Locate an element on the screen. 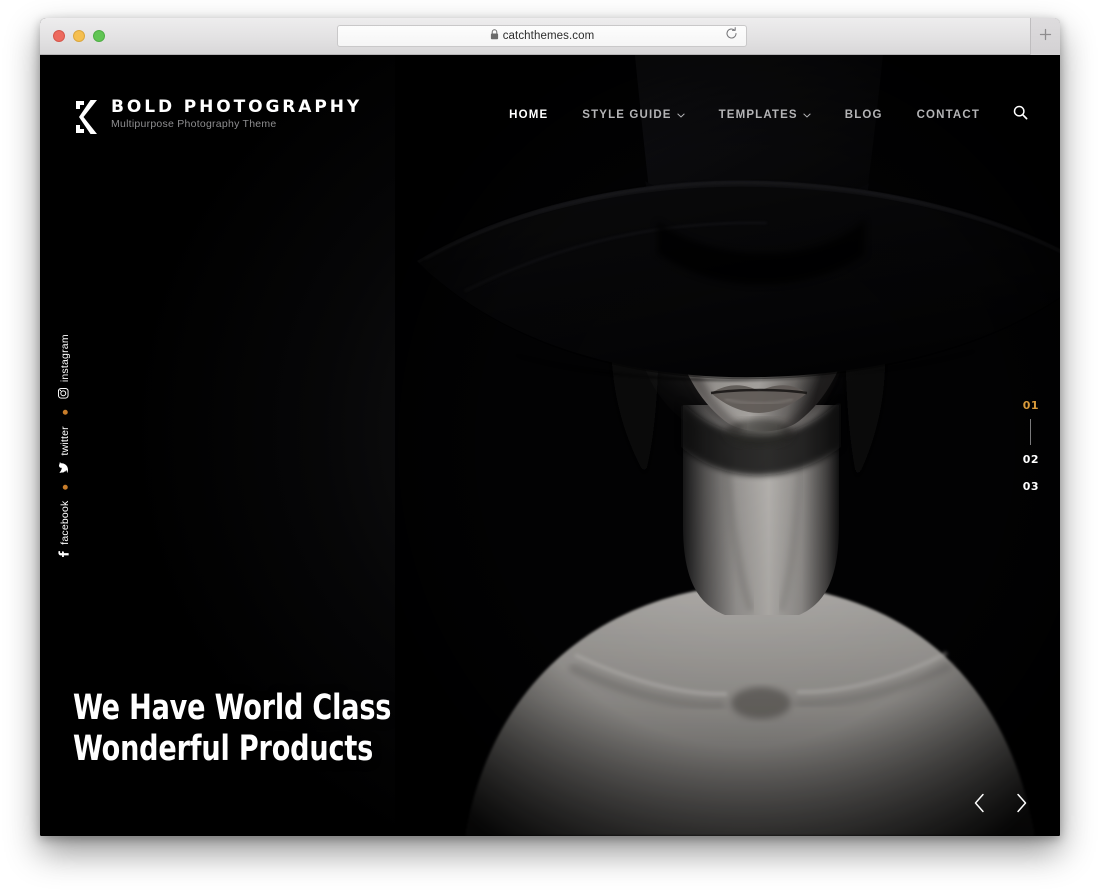 This screenshot has width=1100, height=894. social-link-facebook-label: facebook is located at coordinates (65, 522).